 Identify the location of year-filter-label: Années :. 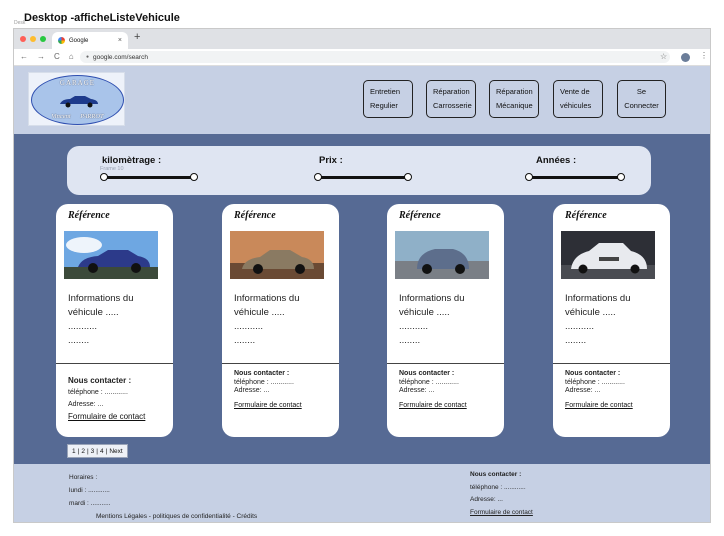
(556, 160).